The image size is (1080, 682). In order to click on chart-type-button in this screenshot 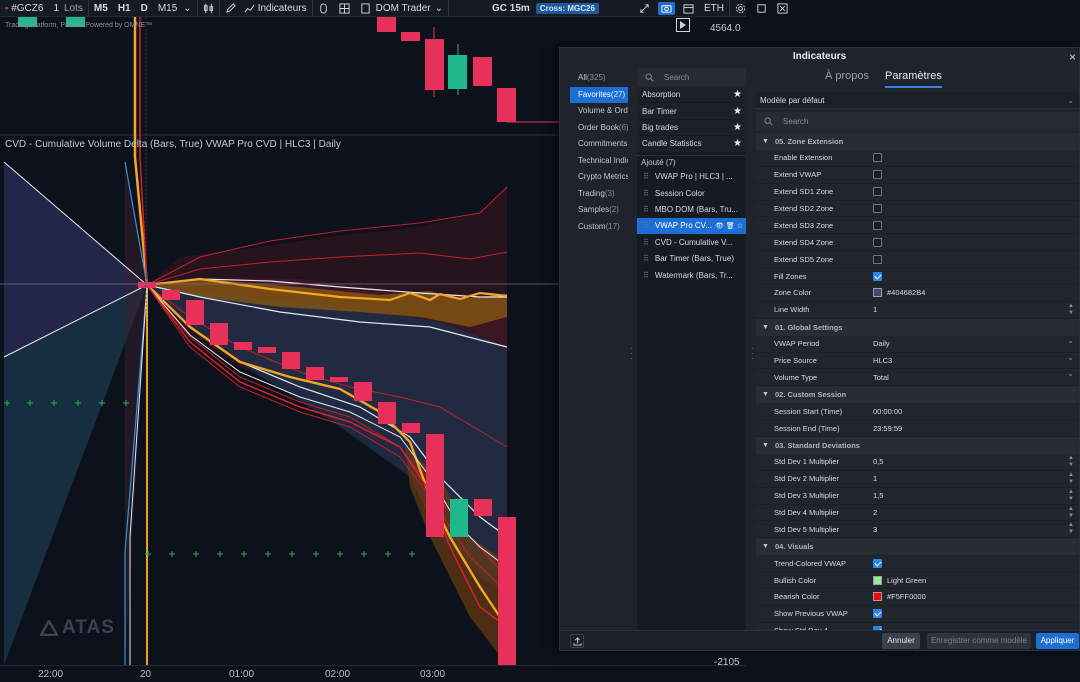, I will do `click(209, 8)`.